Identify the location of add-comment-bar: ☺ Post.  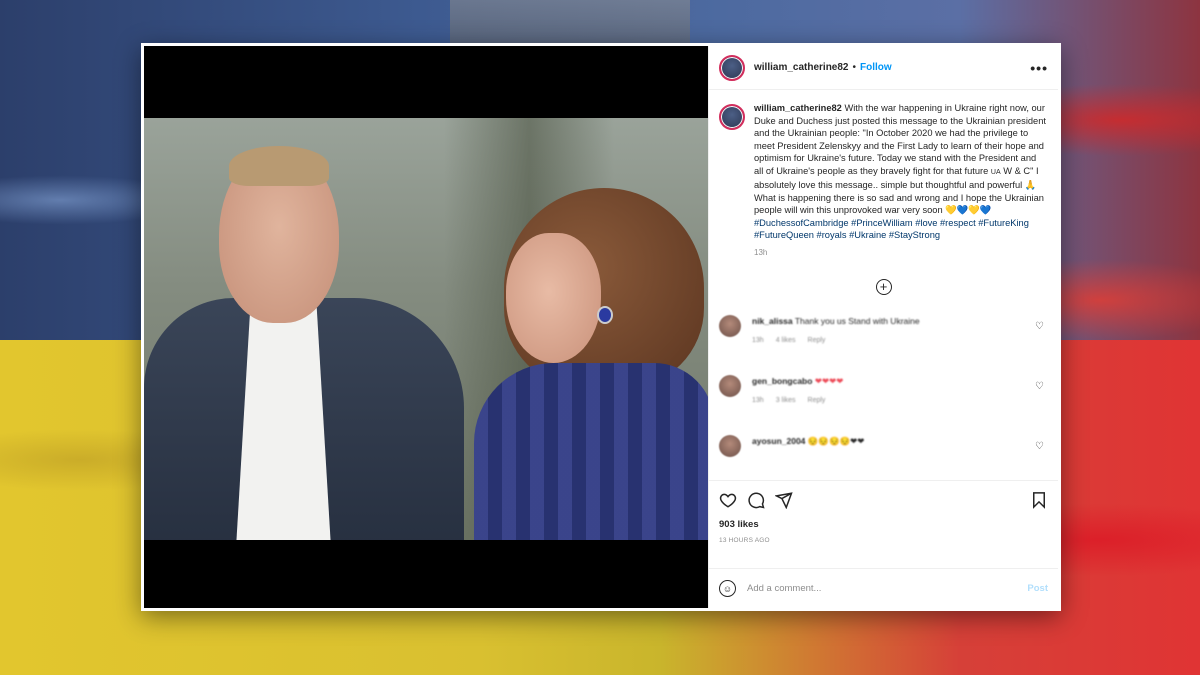
(883, 588).